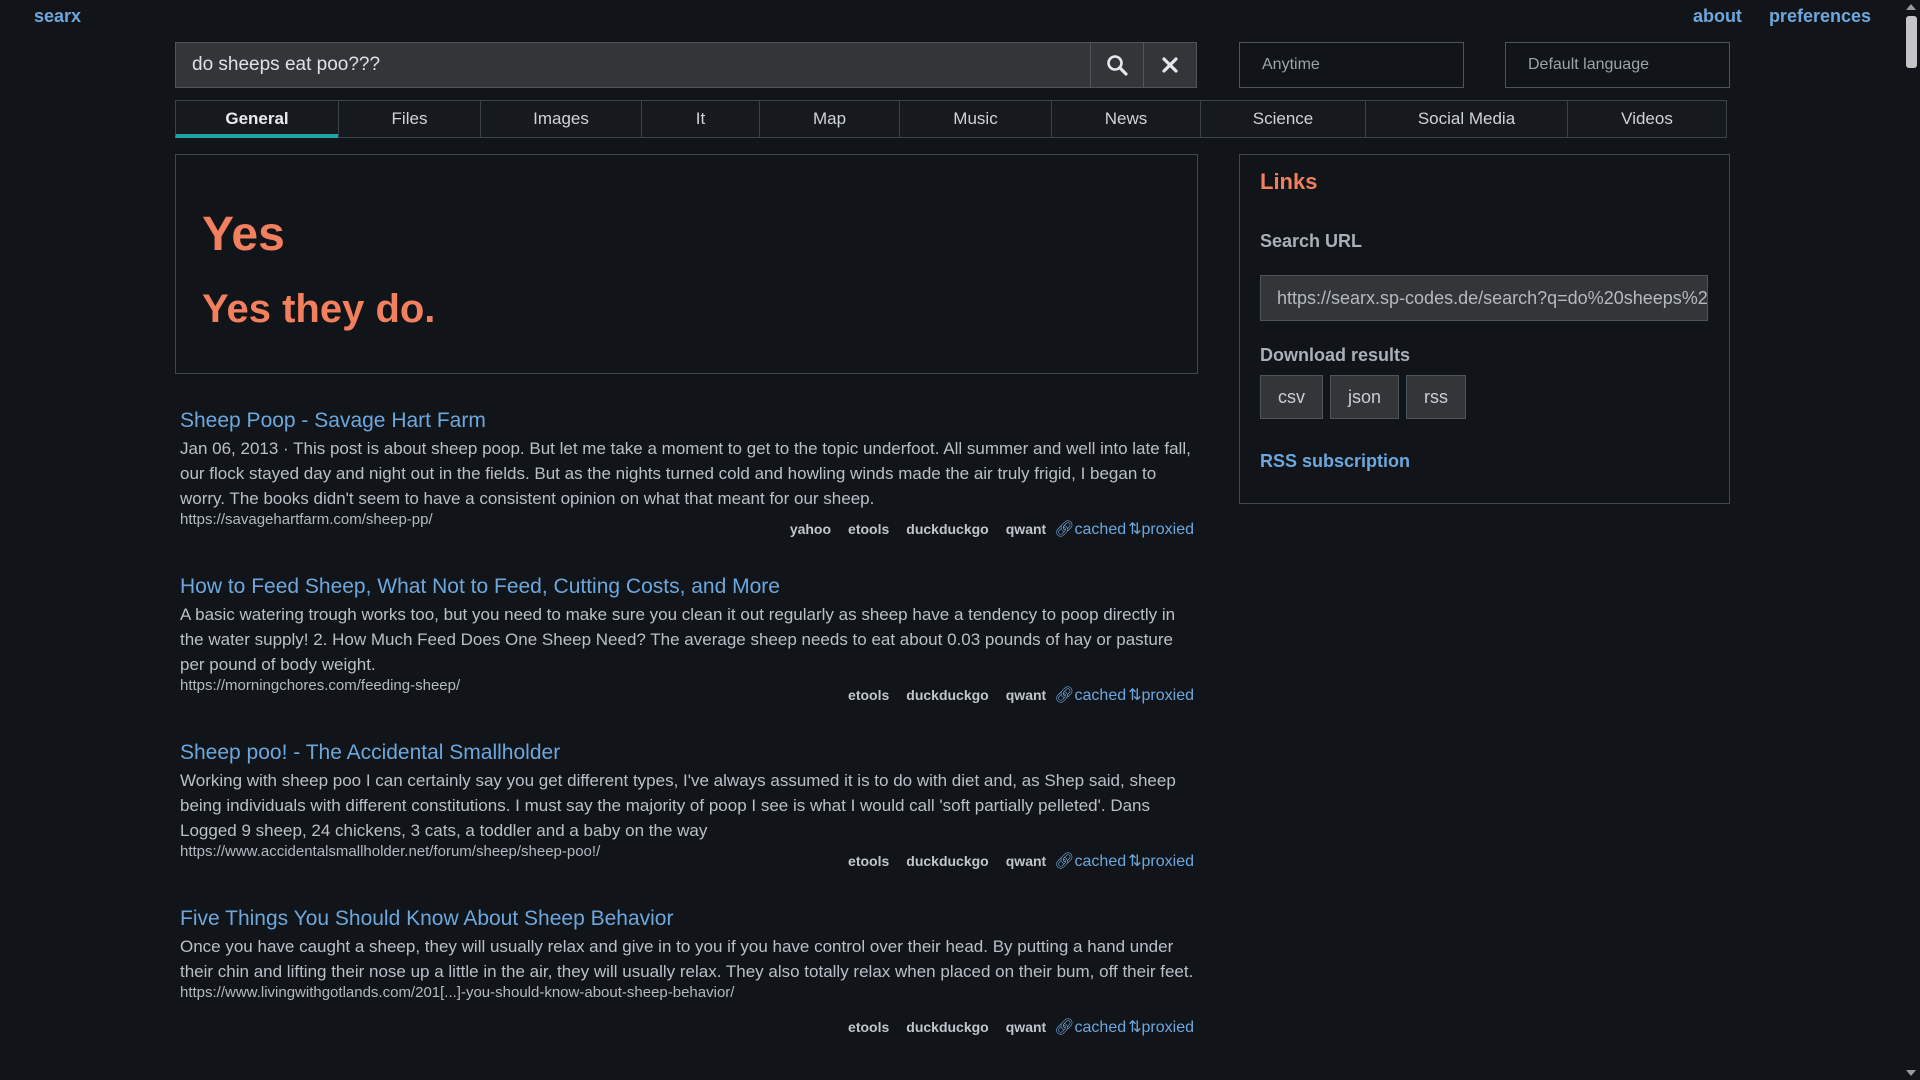 This screenshot has height=1080, width=1920. Describe the element at coordinates (57, 16) in the screenshot. I see `brand-logo: searx` at that location.